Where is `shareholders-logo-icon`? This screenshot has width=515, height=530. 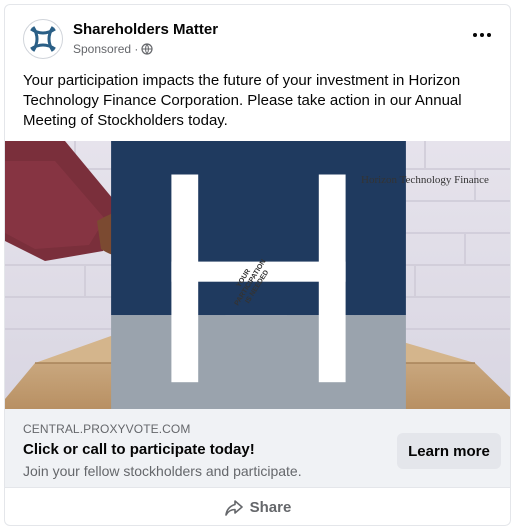 shareholders-logo-icon is located at coordinates (43, 39).